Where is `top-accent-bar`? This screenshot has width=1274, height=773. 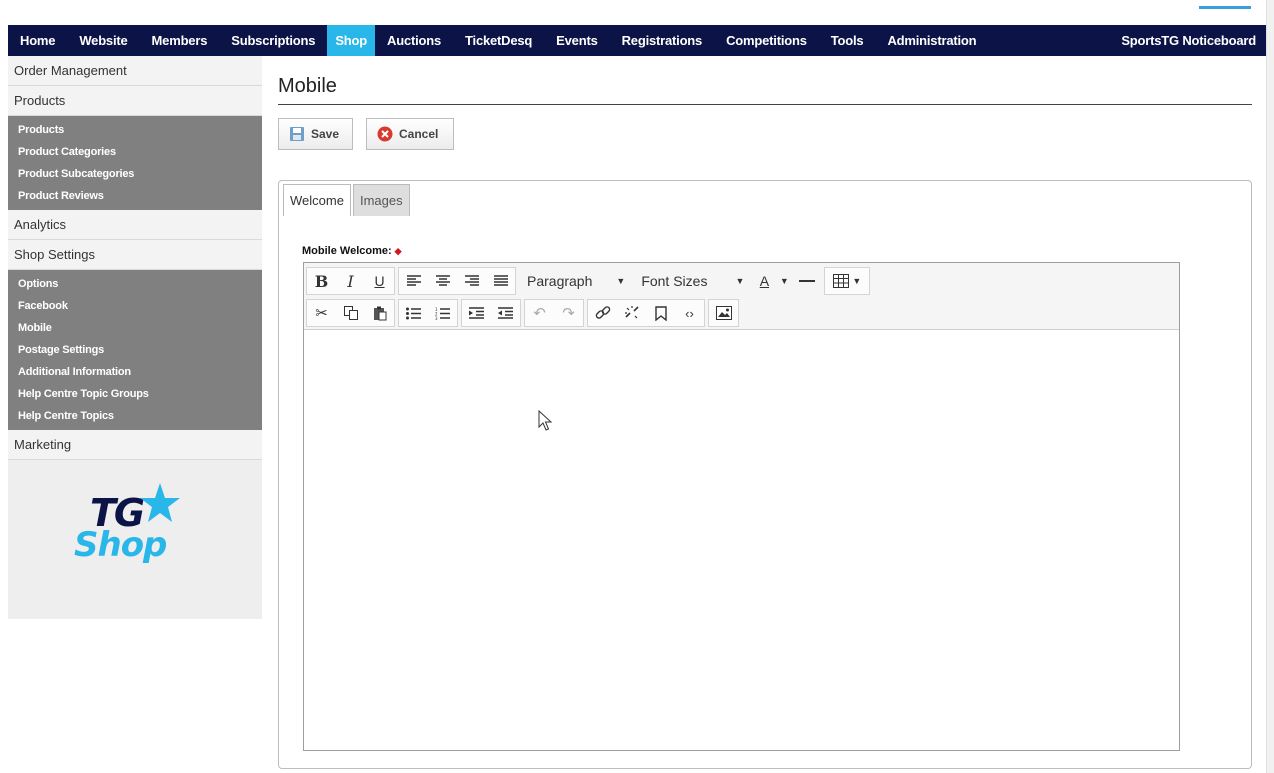
top-accent-bar is located at coordinates (1225, 7).